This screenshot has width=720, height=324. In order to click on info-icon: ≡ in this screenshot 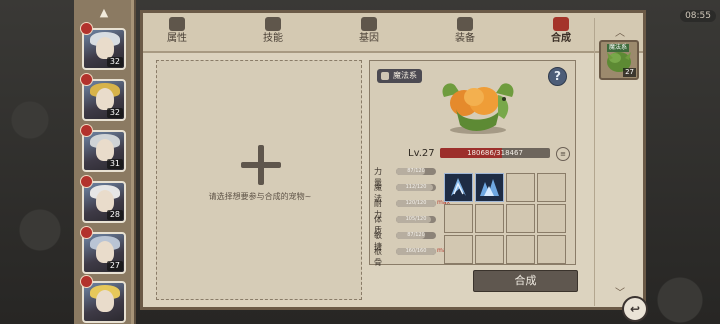, I will do `click(563, 154)`.